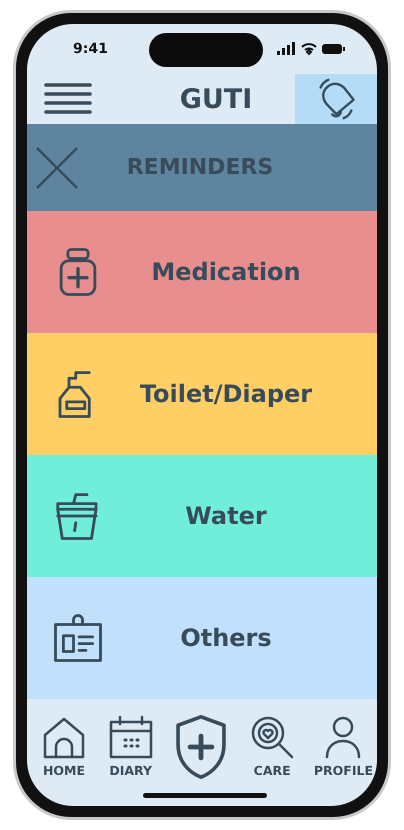 The image size is (404, 830). What do you see at coordinates (343, 745) in the screenshot?
I see `nav-tab: PROFILE` at bounding box center [343, 745].